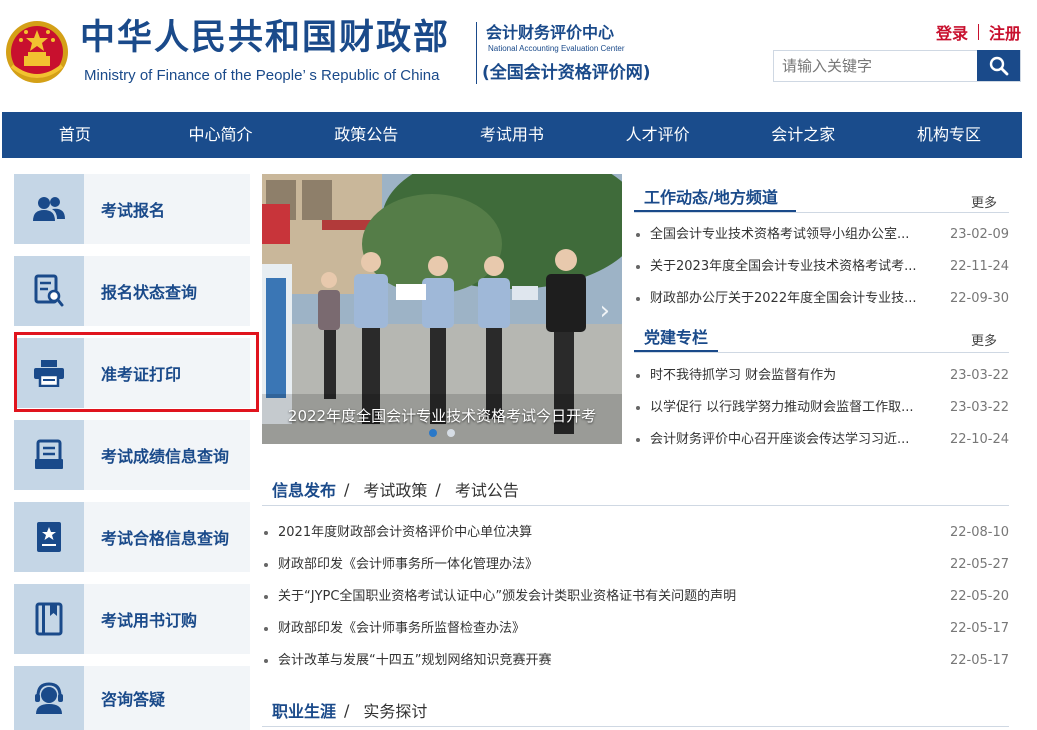  Describe the element at coordinates (37, 52) in the screenshot. I see `national-emblem-logo` at that location.